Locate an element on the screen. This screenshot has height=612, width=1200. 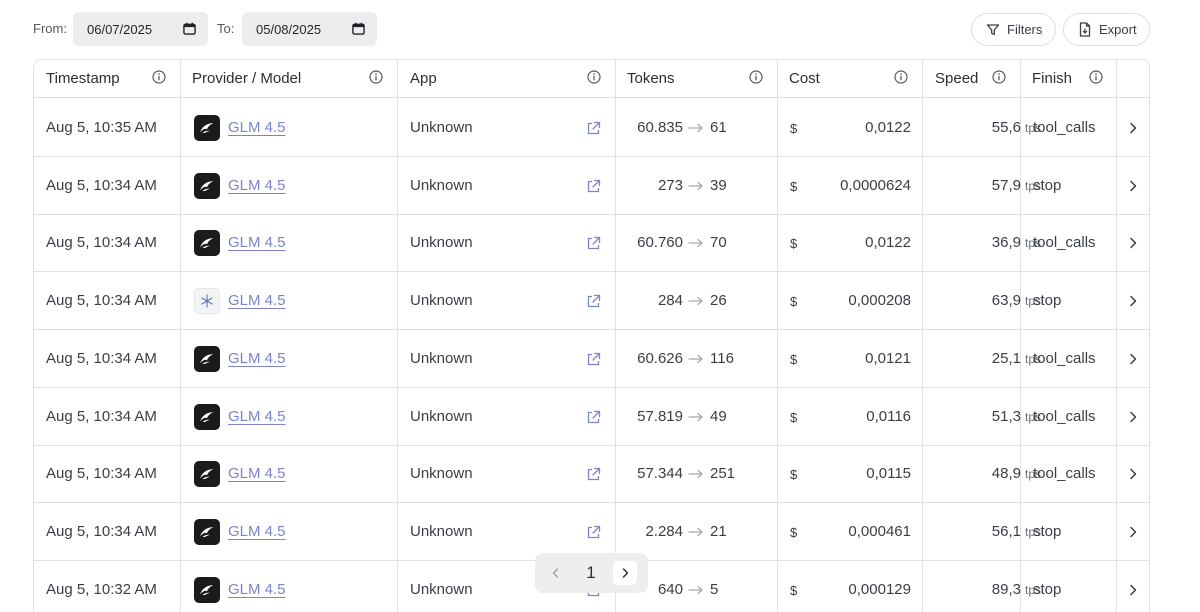
tokens-in-cell: 60.835 is located at coordinates (660, 127).